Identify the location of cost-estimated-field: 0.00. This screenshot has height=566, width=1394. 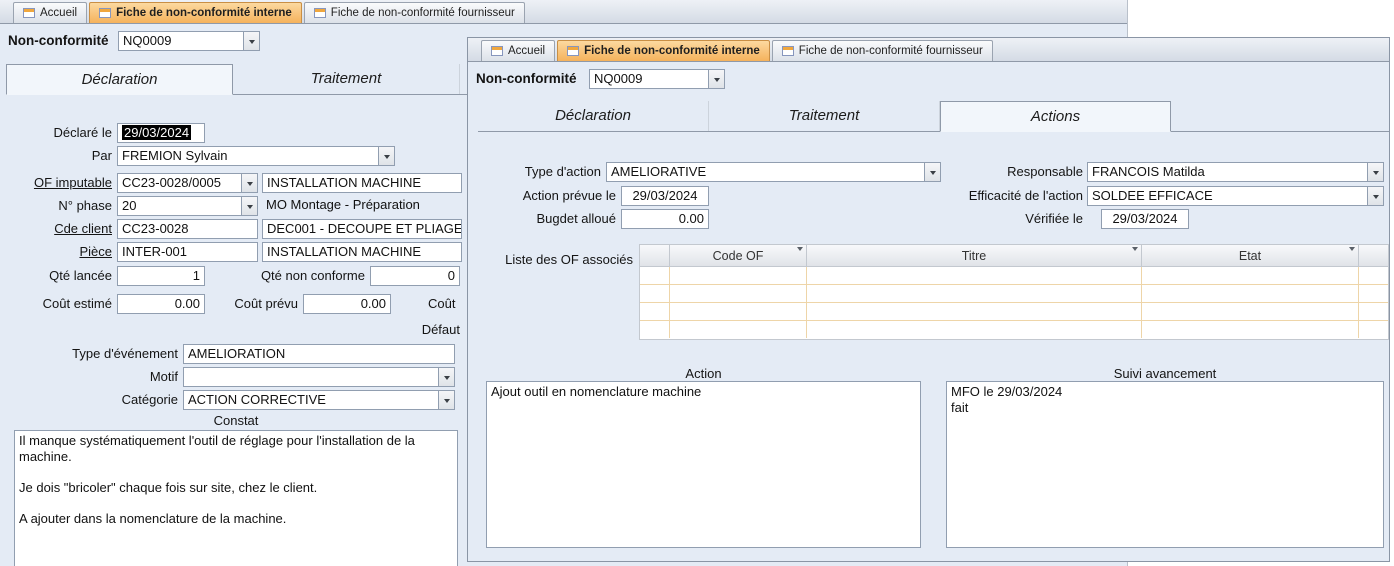
(161, 304).